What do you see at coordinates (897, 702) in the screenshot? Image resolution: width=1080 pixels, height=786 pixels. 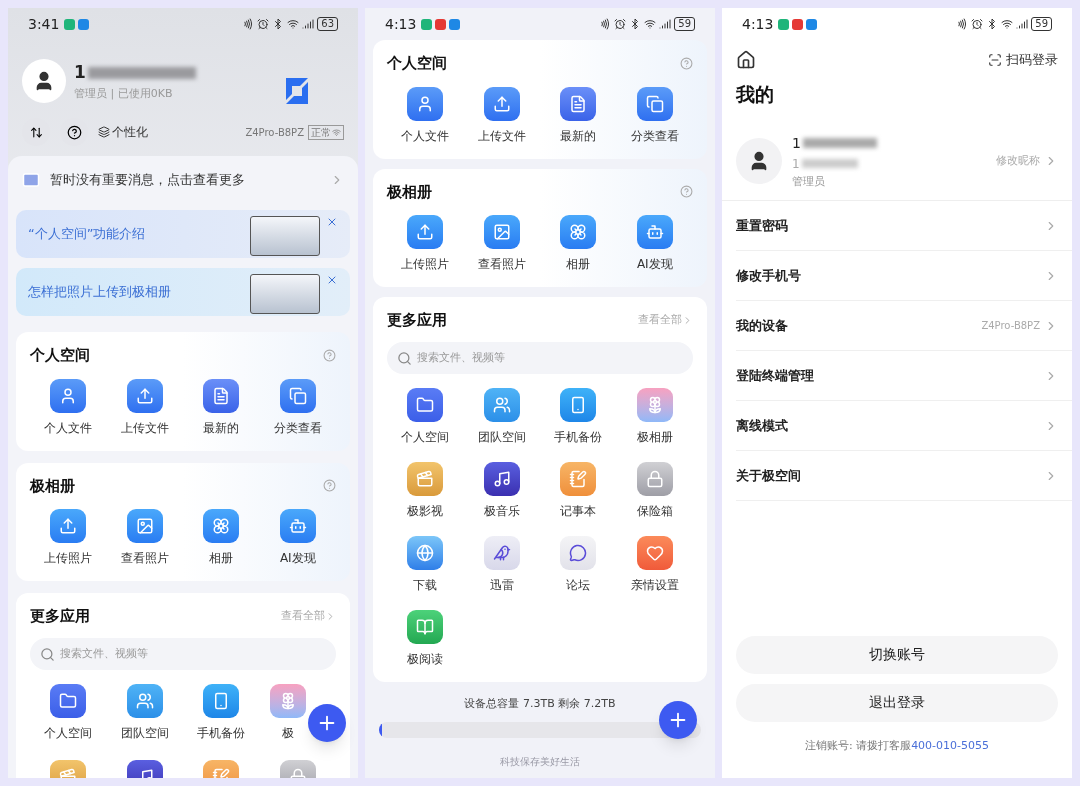 I see `account-button: 退出登录` at bounding box center [897, 702].